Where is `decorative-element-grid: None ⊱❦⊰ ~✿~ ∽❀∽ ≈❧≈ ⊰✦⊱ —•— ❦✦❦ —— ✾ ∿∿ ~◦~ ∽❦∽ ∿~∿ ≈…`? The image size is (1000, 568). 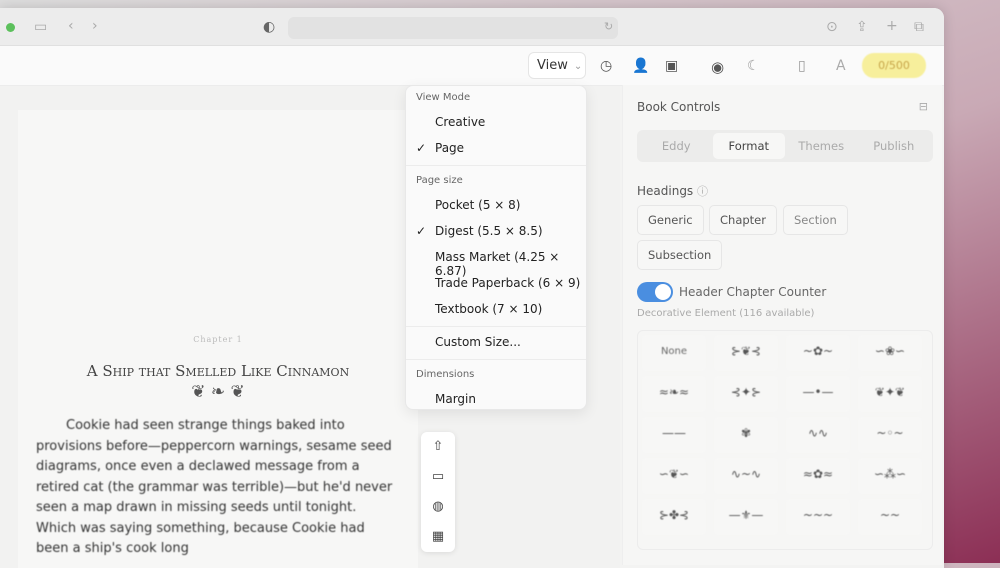 decorative-element-grid: None ⊱❦⊰ ~✿~ ∽❀∽ ≈❧≈ ⊰✦⊱ —•— ❦✦❦ —— ✾ ∿∿ ~◦~ ∽❦∽ ∿~∿ ≈… is located at coordinates (785, 440).